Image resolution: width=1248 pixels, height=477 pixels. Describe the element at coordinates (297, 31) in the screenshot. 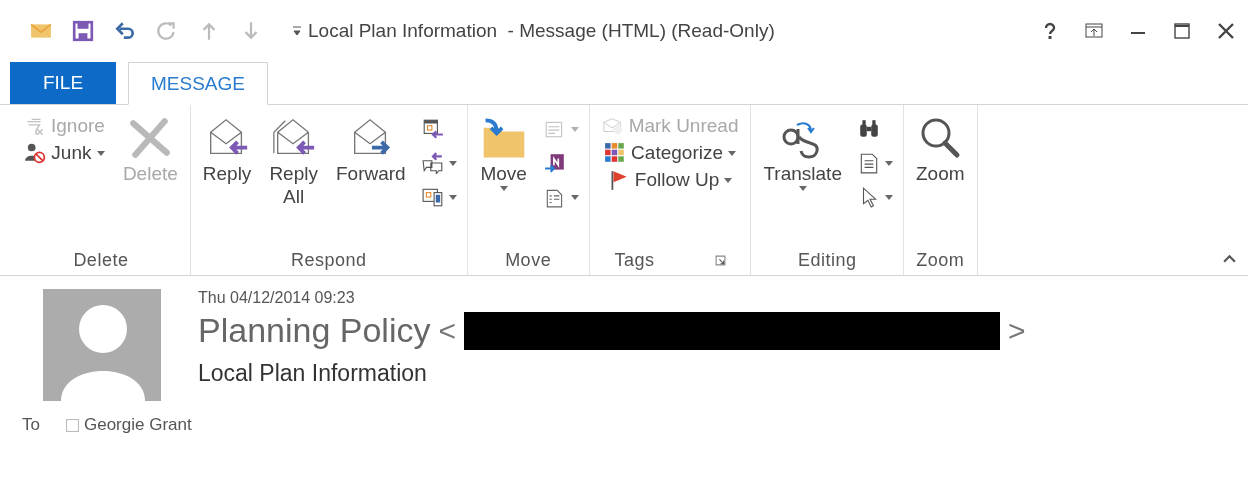

I see `customize-icon` at that location.